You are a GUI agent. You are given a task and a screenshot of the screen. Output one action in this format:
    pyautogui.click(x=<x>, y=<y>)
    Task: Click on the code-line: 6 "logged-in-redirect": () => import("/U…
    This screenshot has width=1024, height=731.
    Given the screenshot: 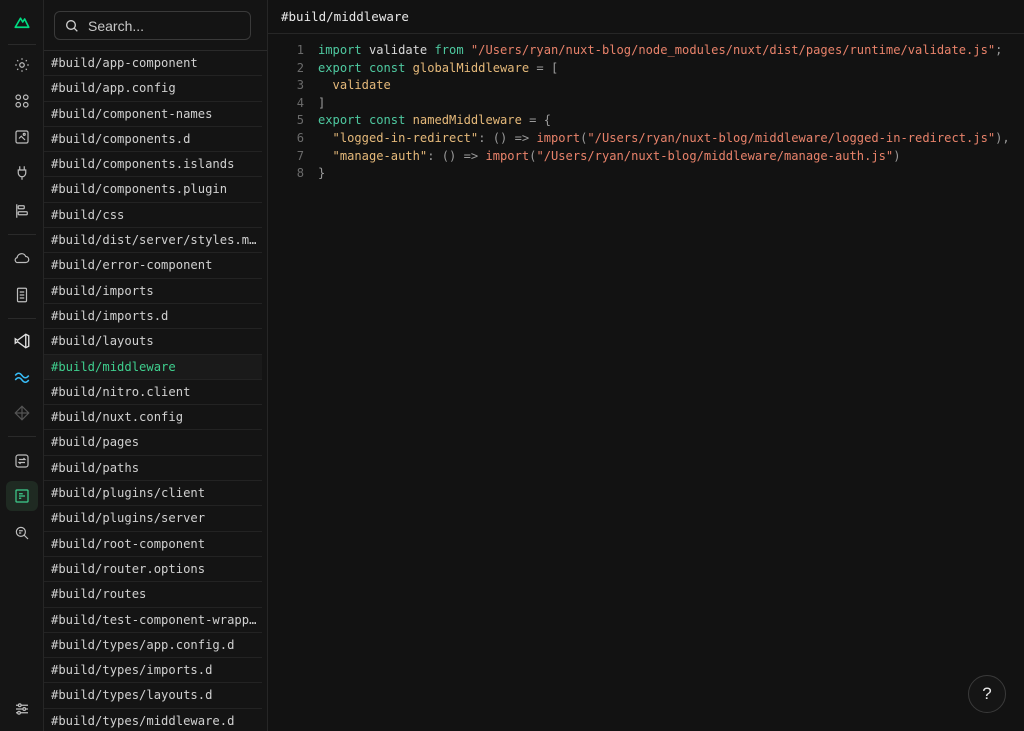 What is the action you would take?
    pyautogui.click(x=646, y=139)
    